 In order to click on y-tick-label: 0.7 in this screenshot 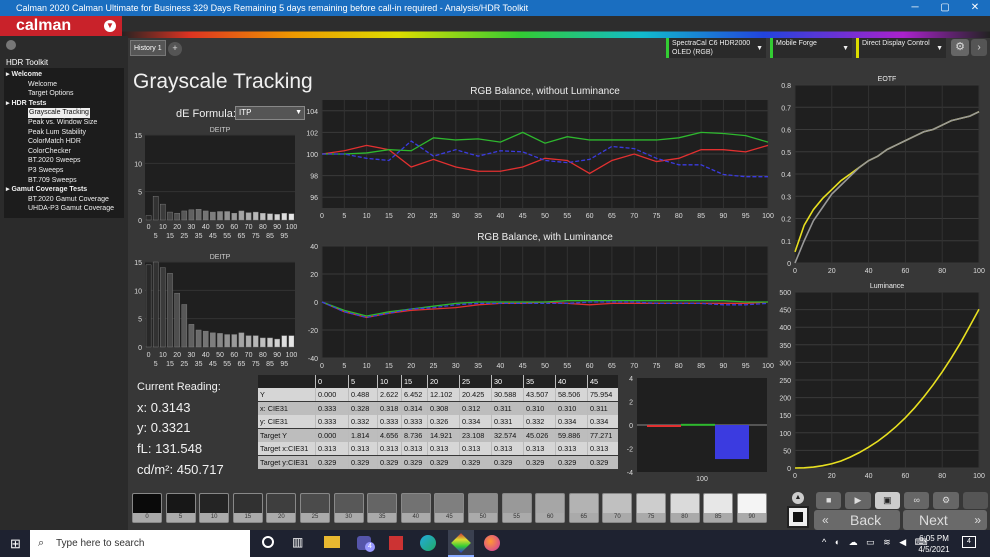, I will do `click(786, 108)`.